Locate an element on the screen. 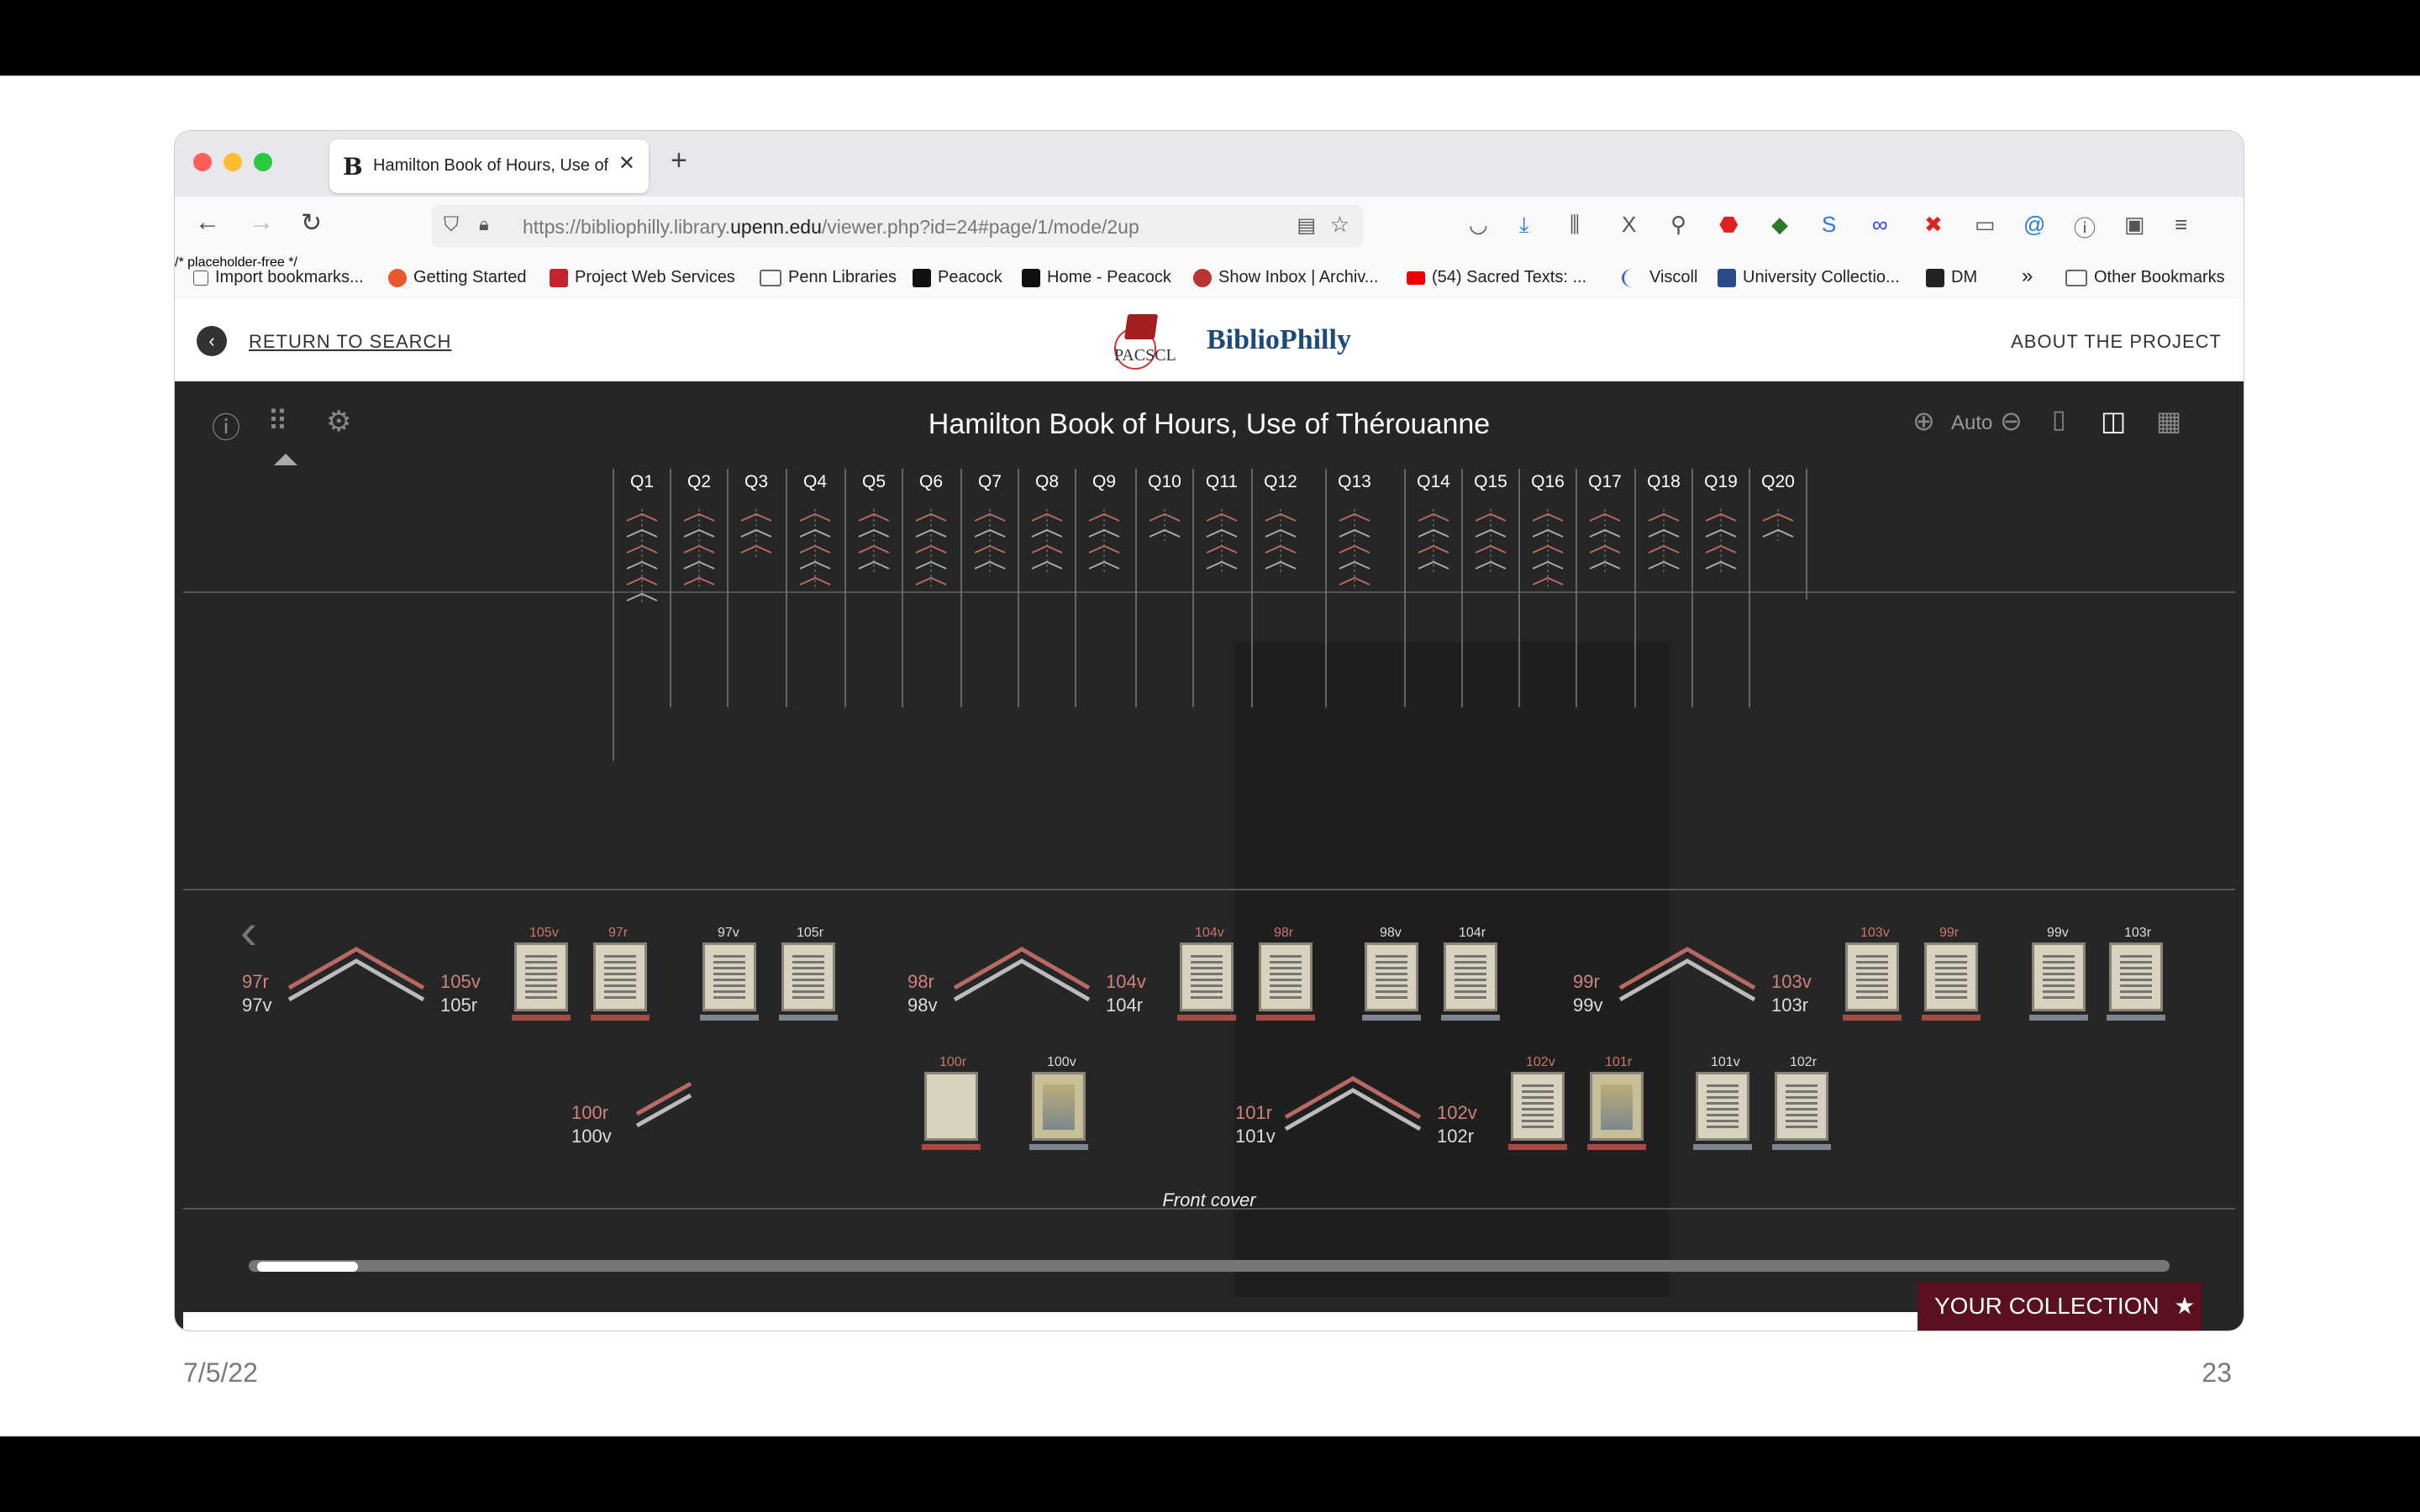 This screenshot has width=2420, height=1512. page-extension-icon: ▭ is located at coordinates (1985, 225).